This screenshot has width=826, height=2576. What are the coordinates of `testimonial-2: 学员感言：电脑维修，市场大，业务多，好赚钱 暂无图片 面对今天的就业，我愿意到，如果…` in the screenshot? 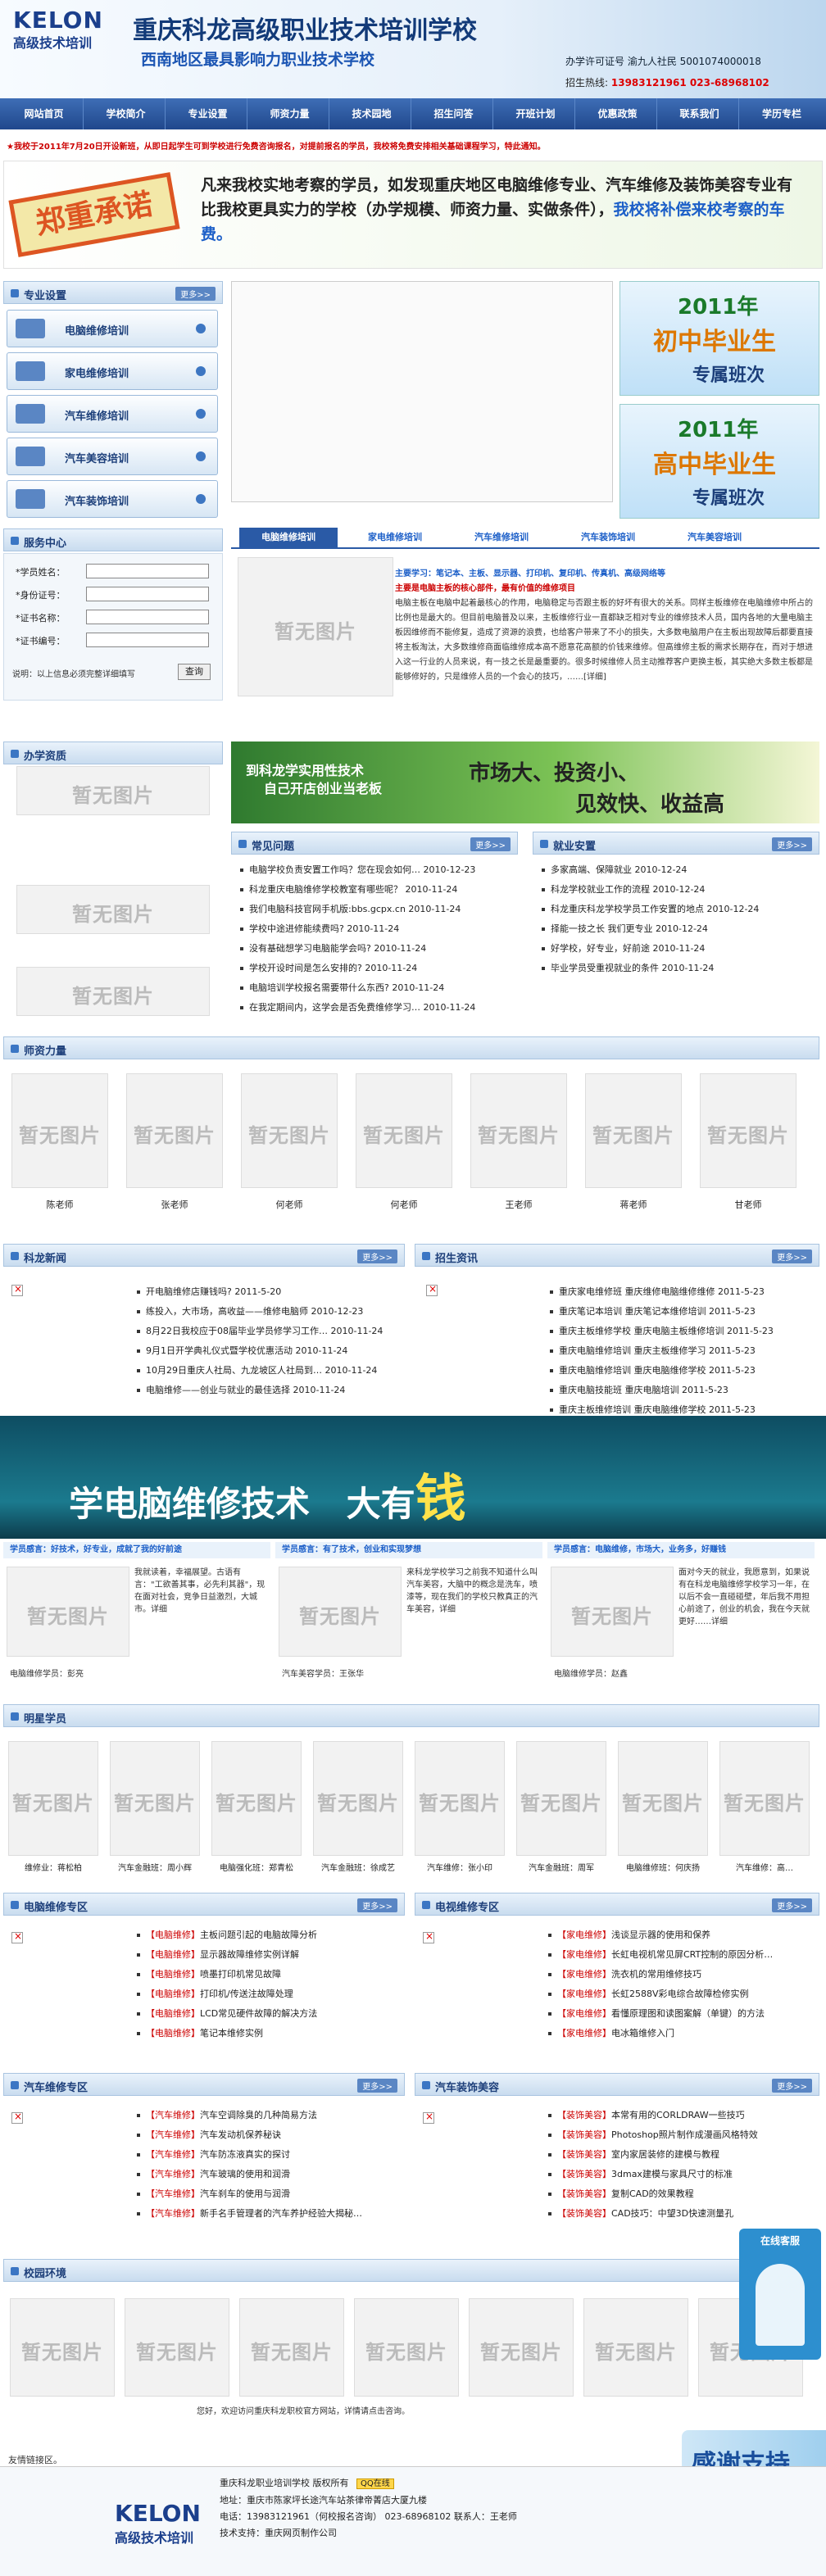 It's located at (681, 1615).